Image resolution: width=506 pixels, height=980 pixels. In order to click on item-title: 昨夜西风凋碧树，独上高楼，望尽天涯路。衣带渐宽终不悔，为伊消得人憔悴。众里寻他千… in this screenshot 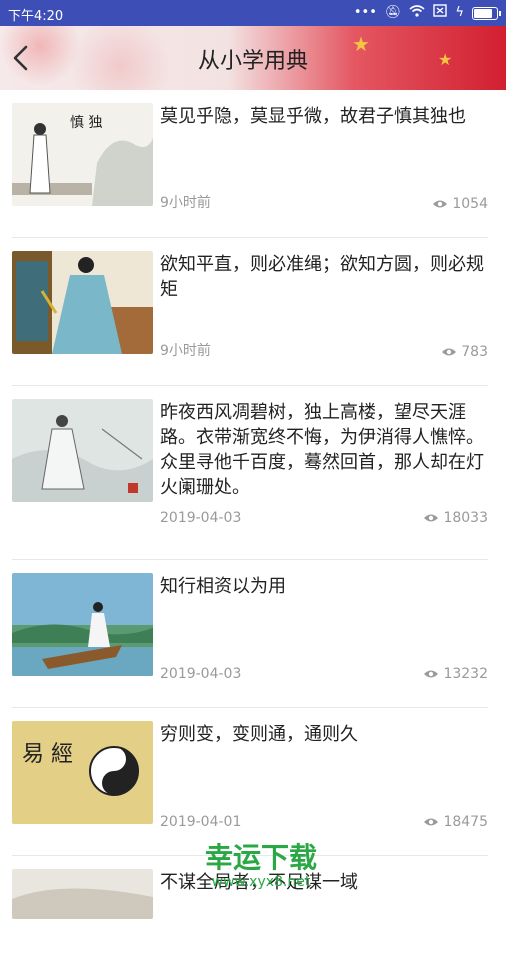, I will do `click(322, 450)`.